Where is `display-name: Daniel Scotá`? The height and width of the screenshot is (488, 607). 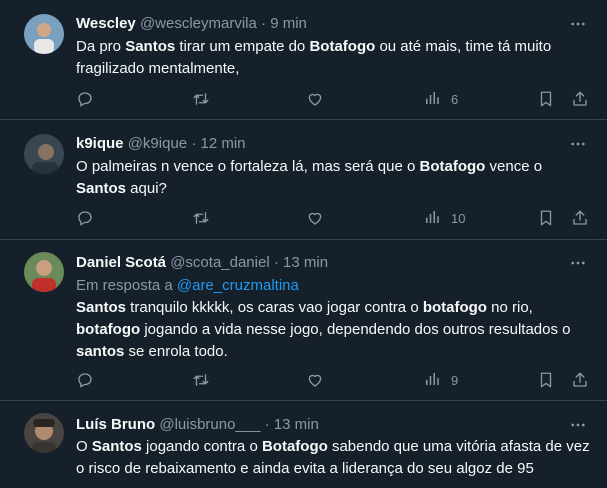
display-name: Daniel Scotá is located at coordinates (121, 262).